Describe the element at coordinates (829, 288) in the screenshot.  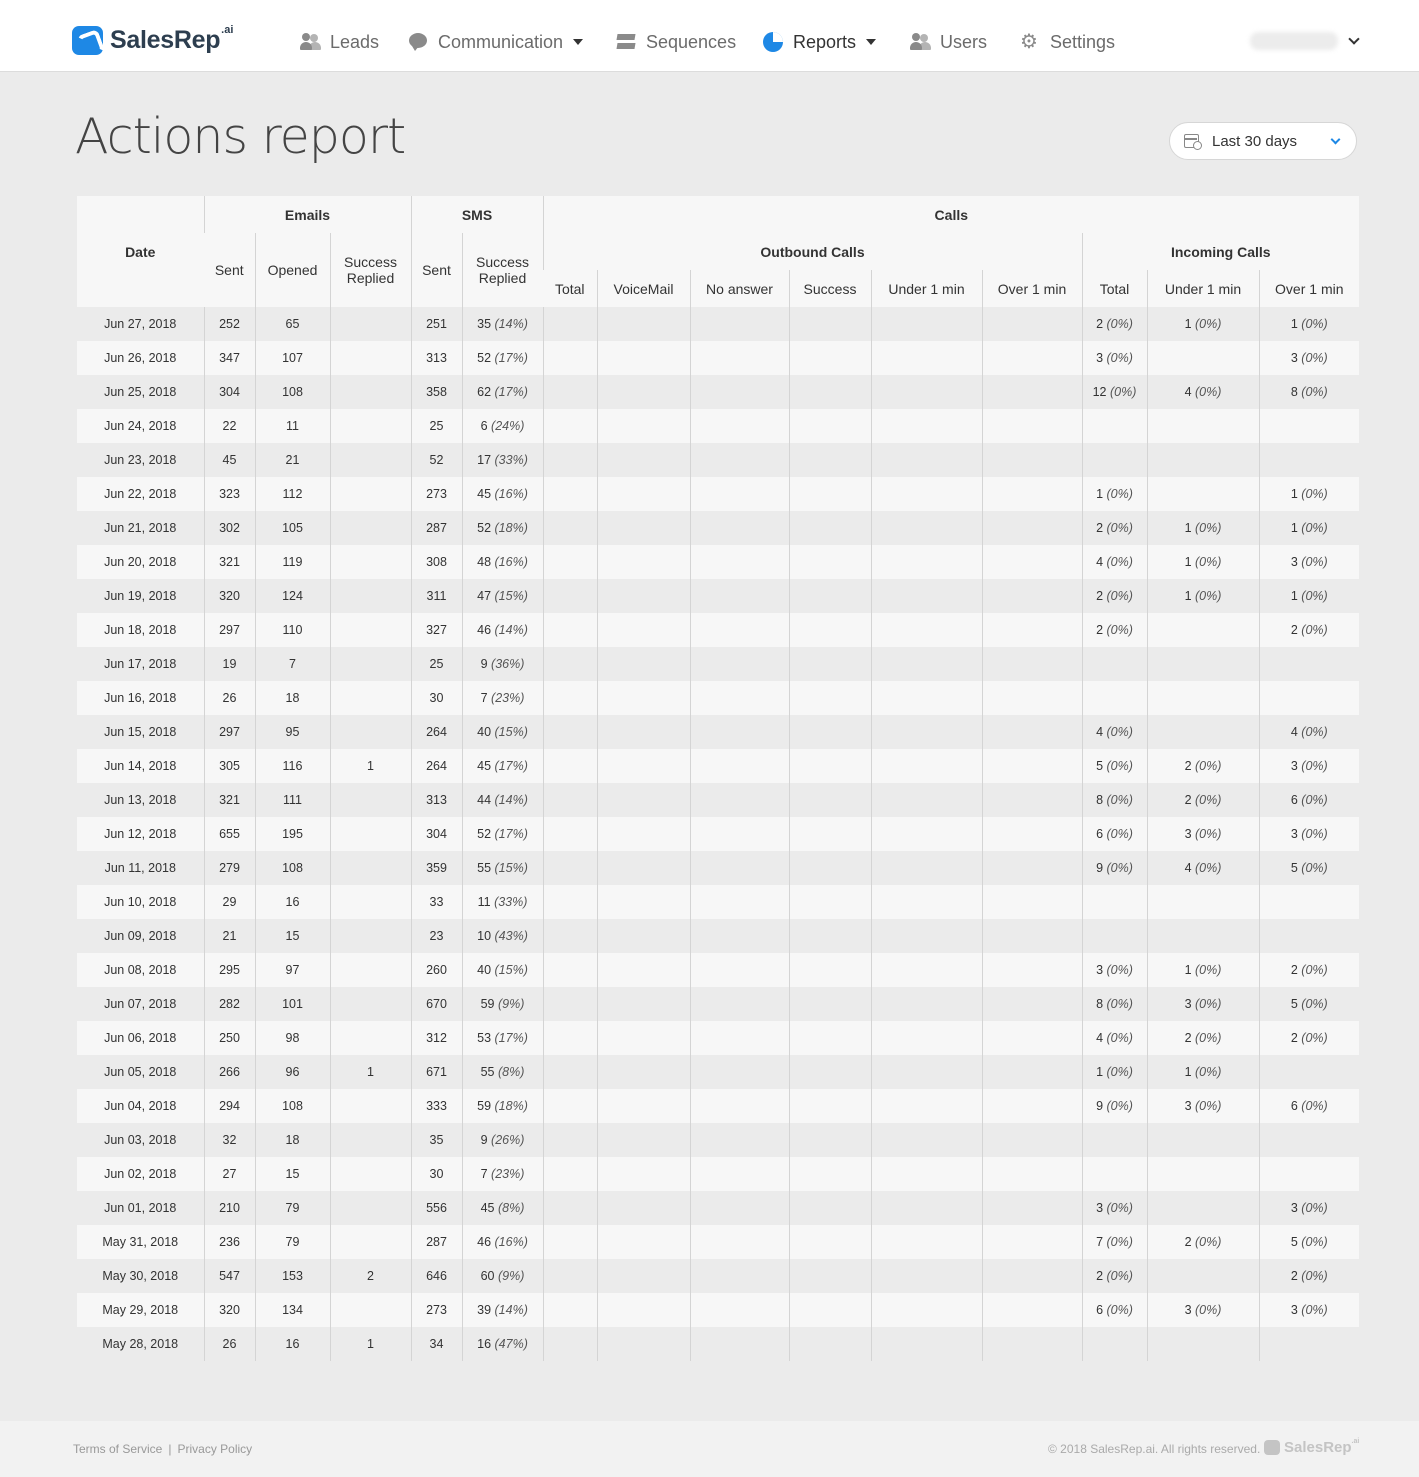
I see `header-out-success: Success` at that location.